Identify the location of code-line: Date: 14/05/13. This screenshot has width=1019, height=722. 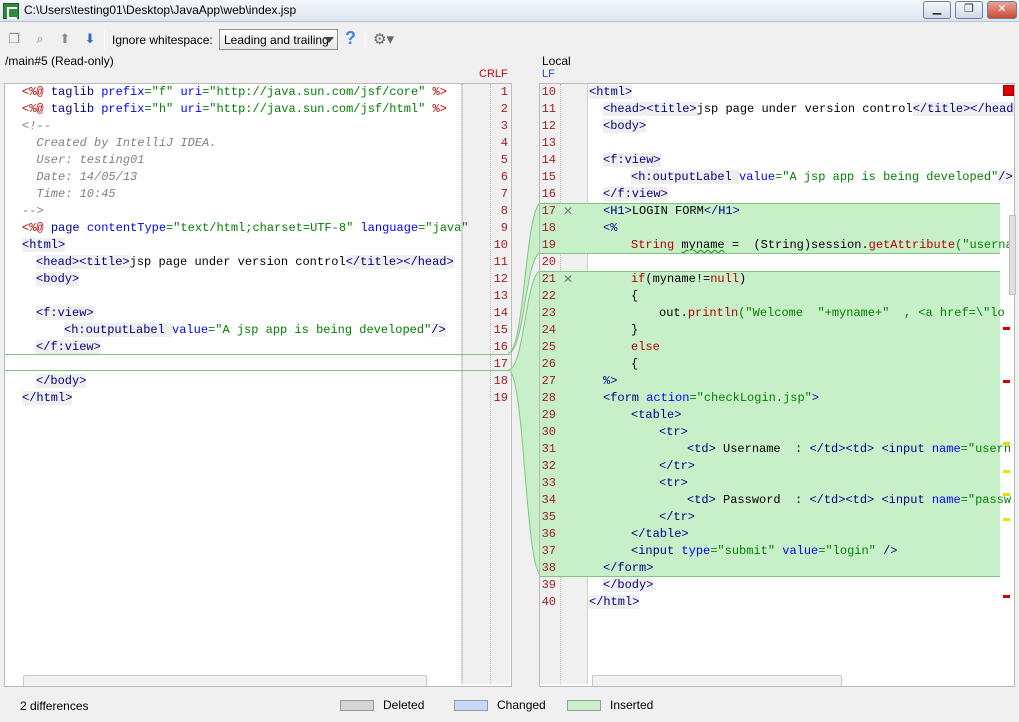
(80, 177).